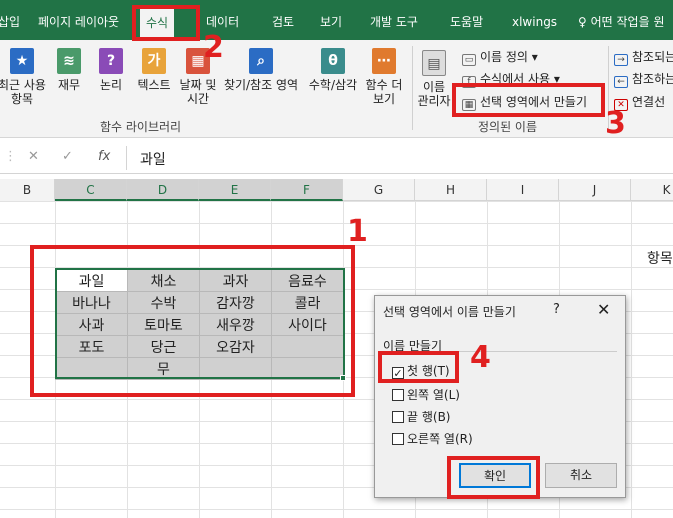  I want to click on right-column-checkbox: 오른쪽 열(R), so click(432, 438).